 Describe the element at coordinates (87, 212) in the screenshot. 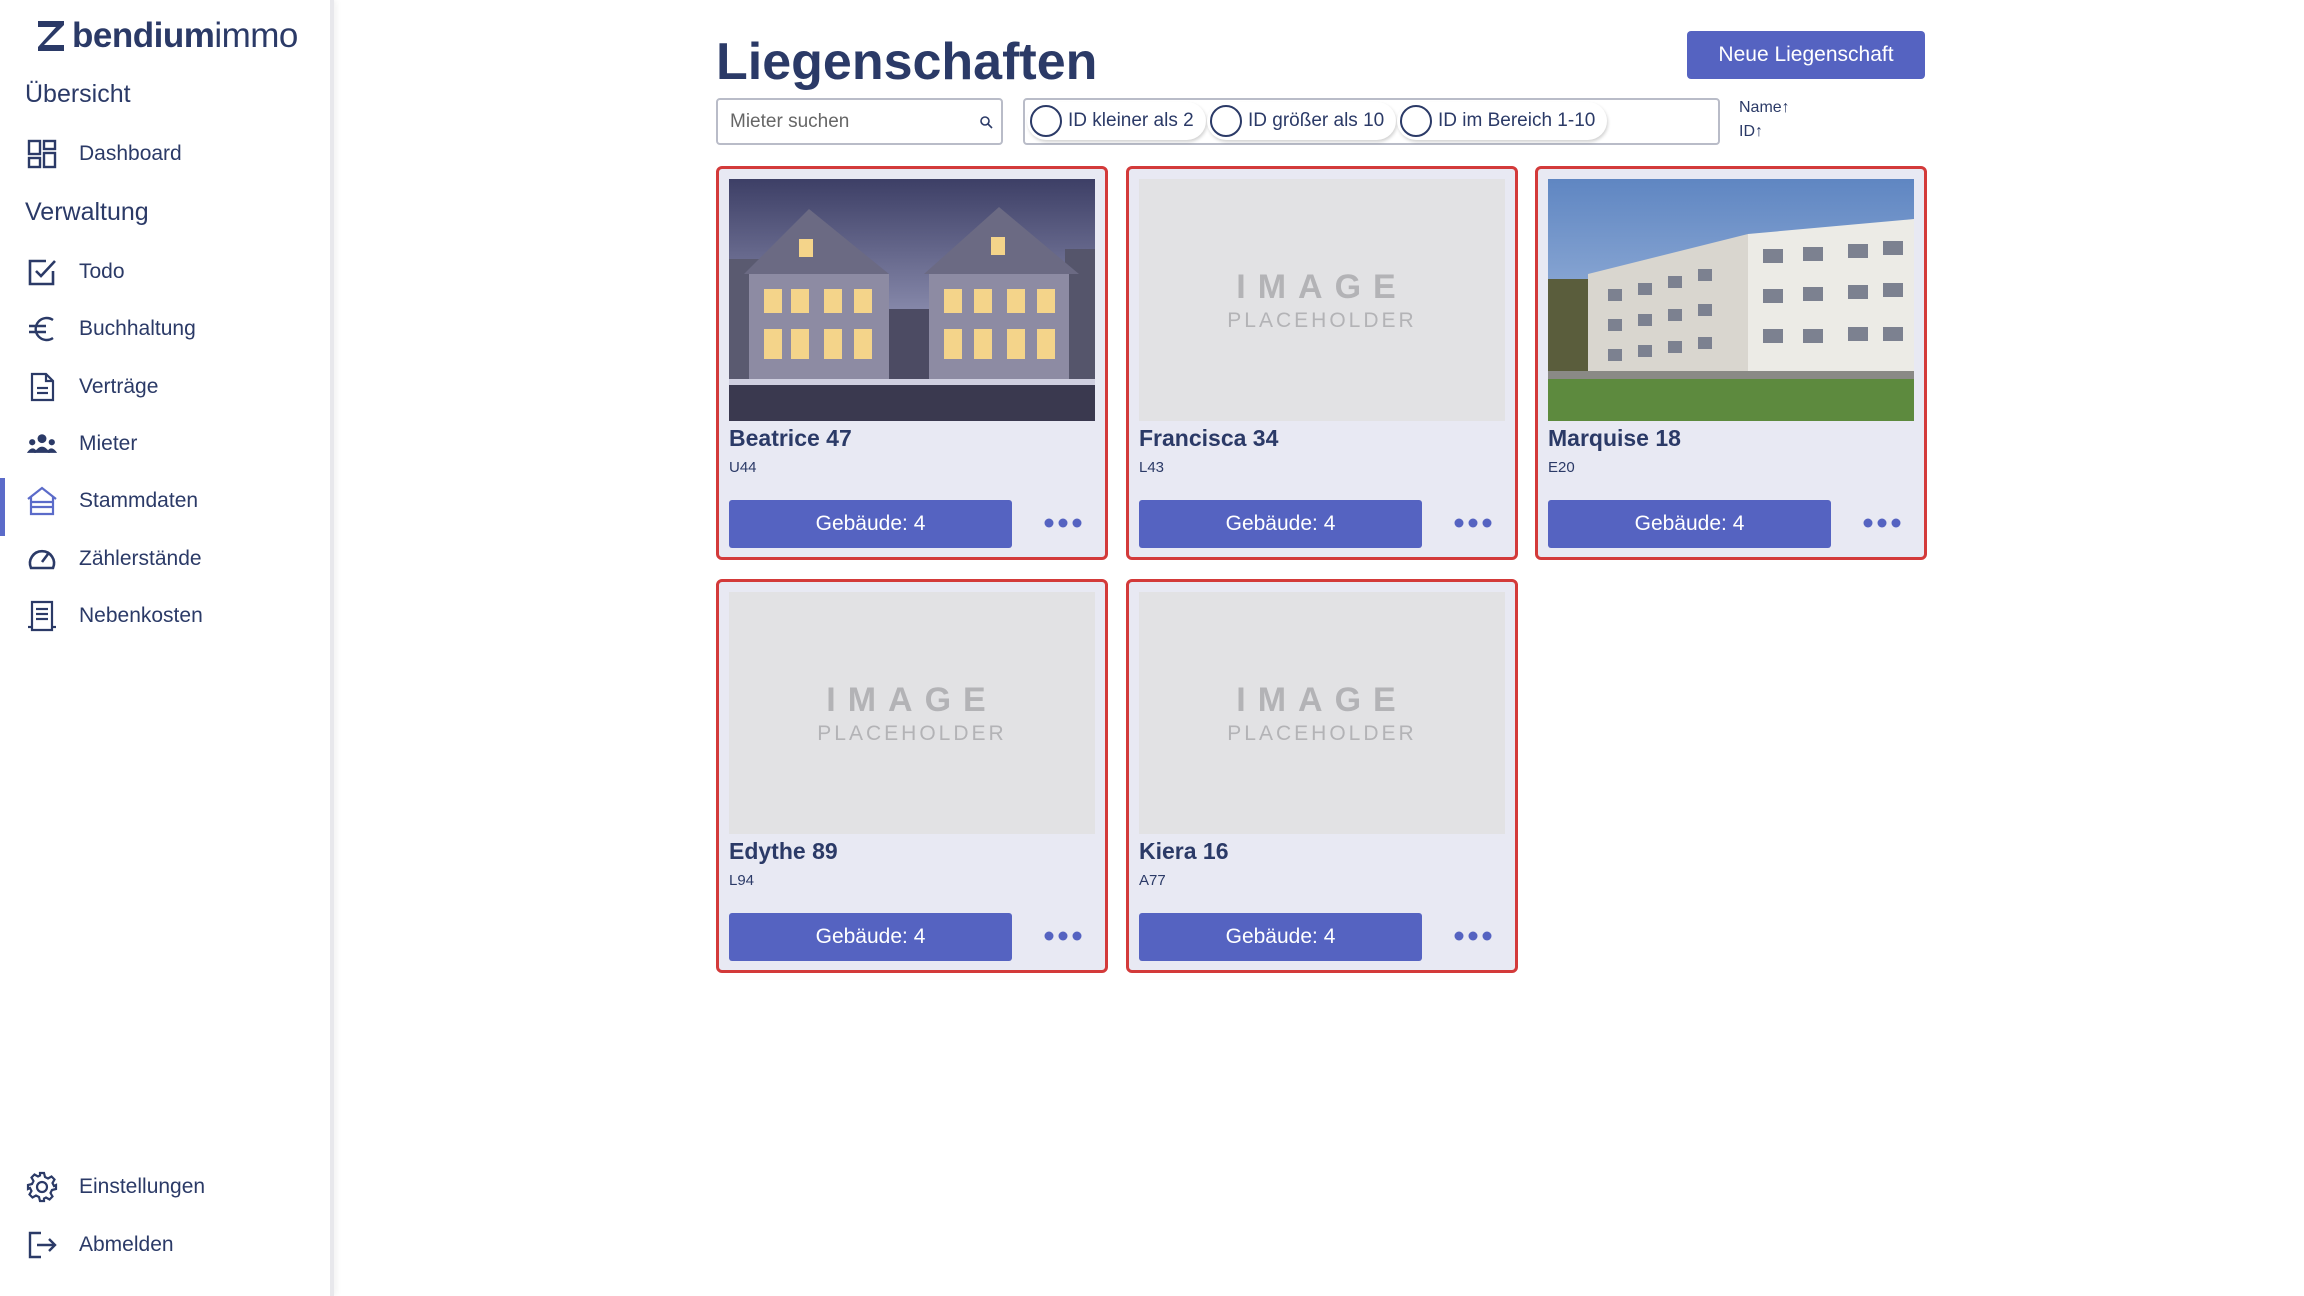

I see `section-title-admin: Verwaltung` at that location.